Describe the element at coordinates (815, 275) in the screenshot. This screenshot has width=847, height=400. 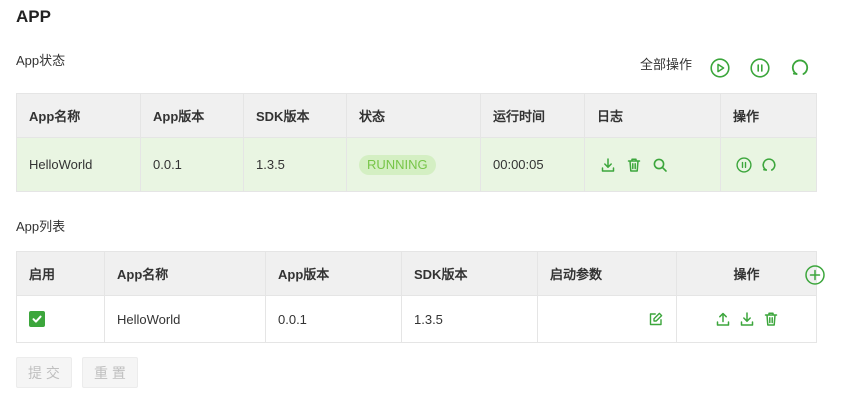
I see `add-app-icon` at that location.